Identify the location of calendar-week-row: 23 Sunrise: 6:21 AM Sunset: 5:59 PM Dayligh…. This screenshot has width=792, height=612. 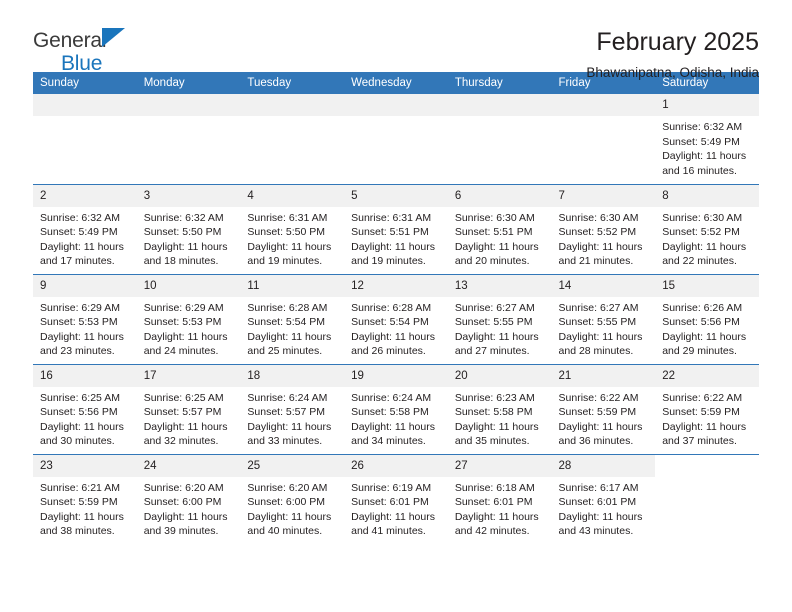
(396, 498).